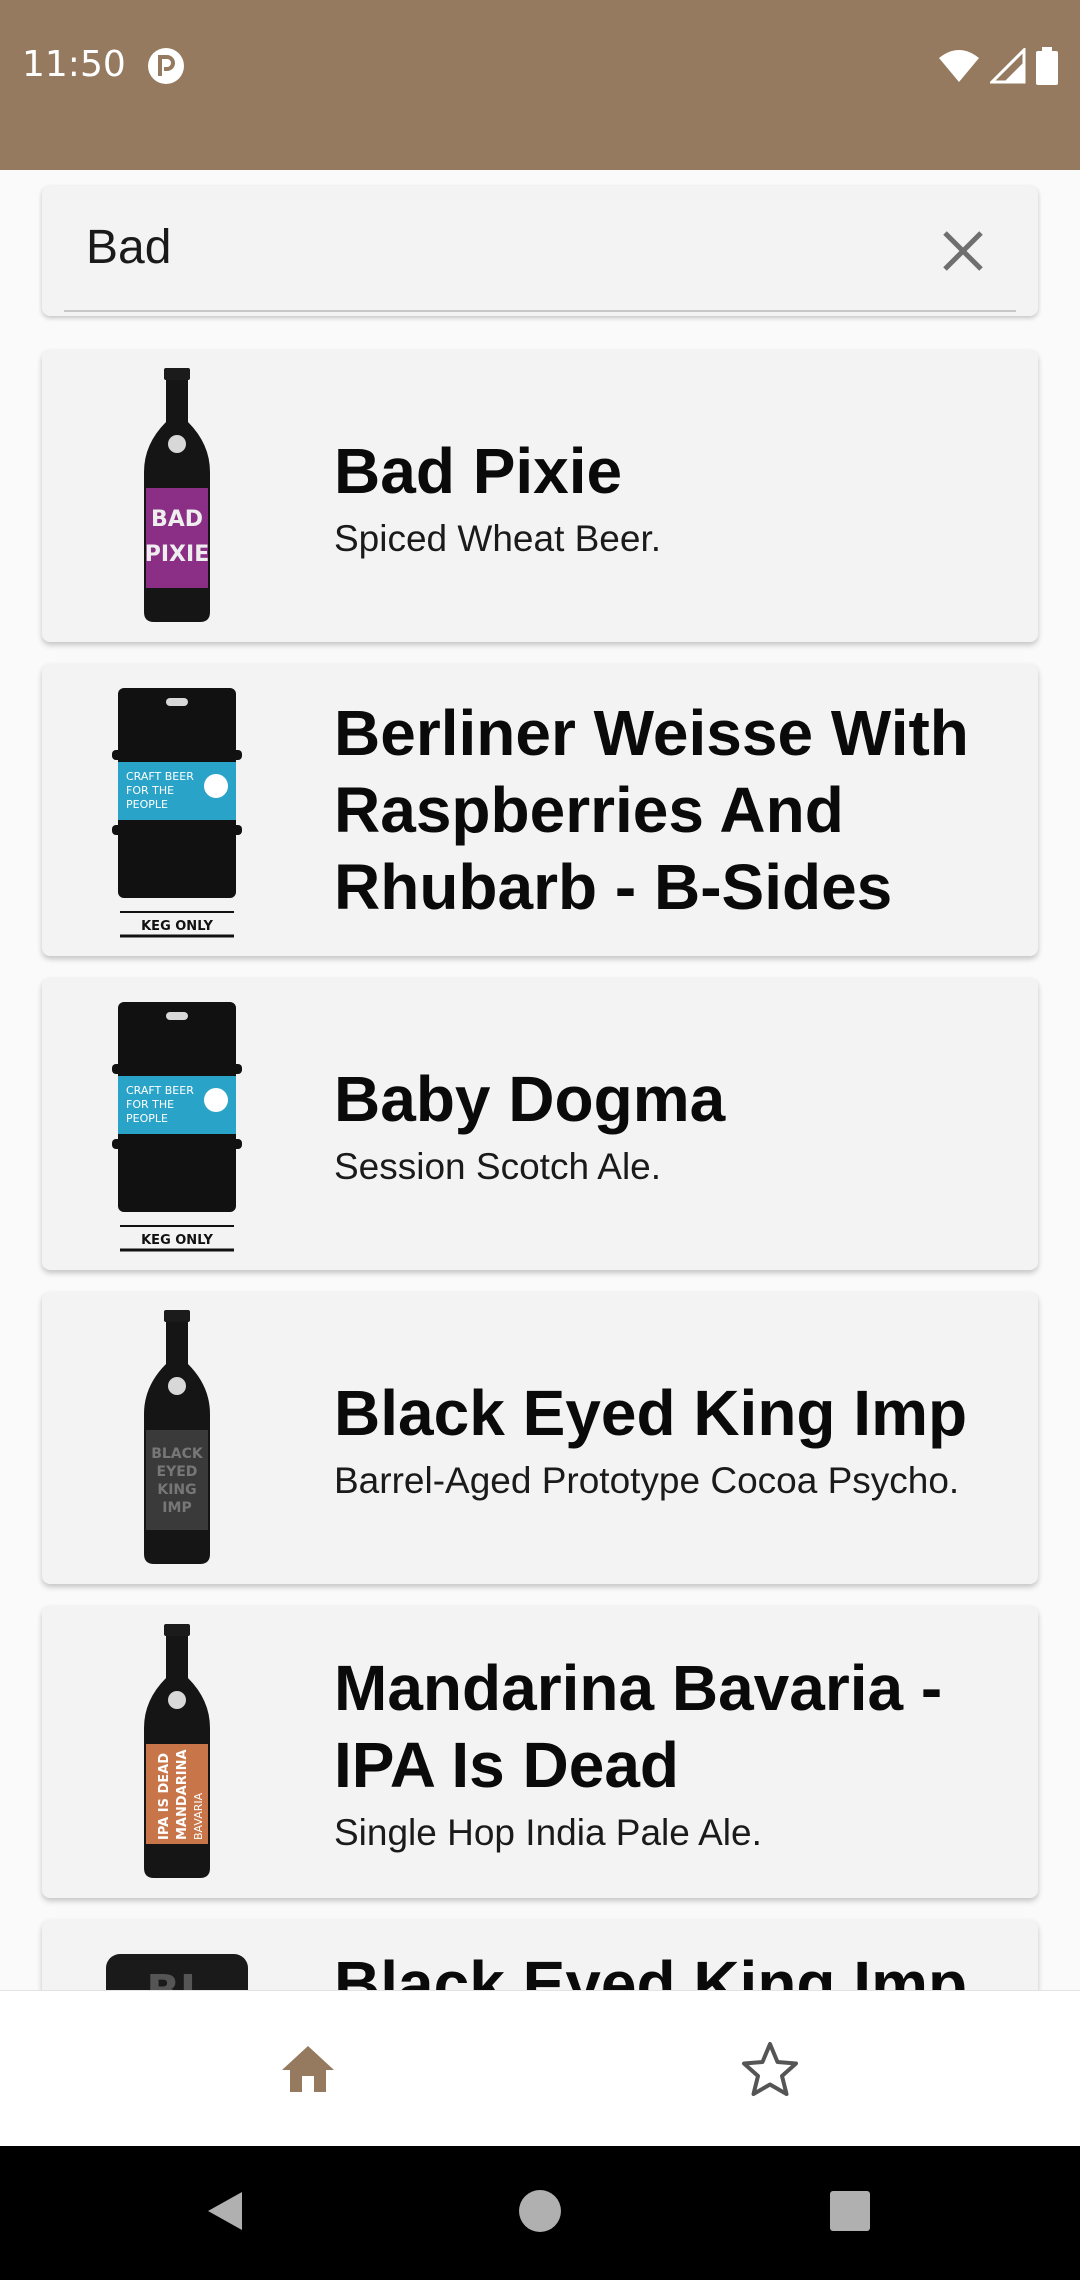 The image size is (1080, 2280). I want to click on battery-icon, so click(1047, 66).